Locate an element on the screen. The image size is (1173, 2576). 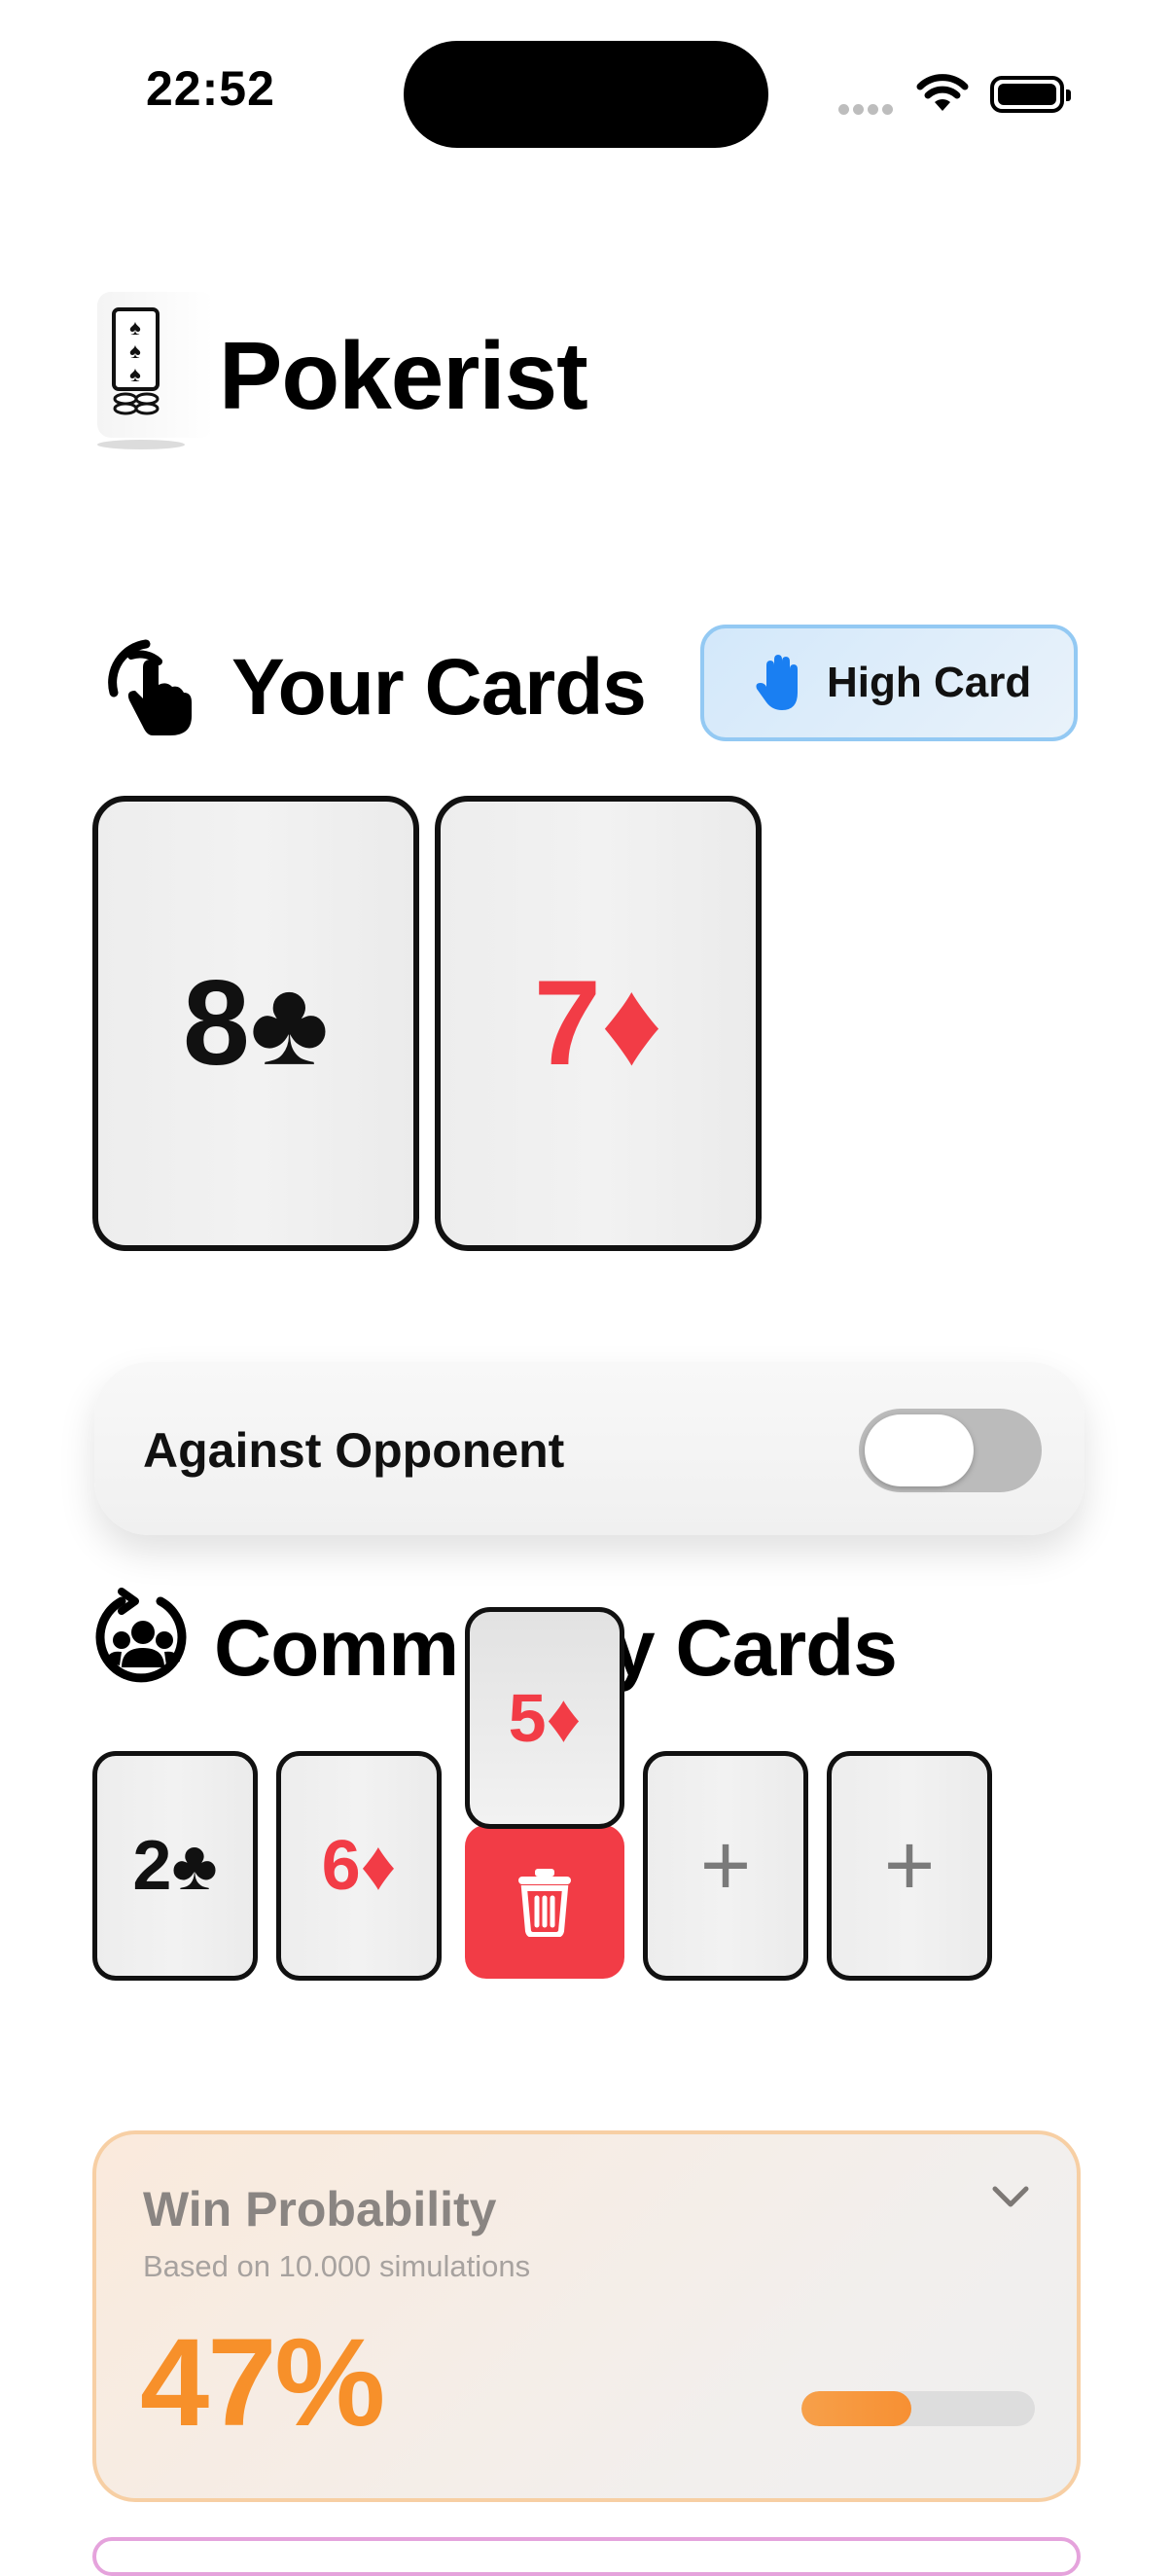
card-rank: 8 is located at coordinates (216, 1023).